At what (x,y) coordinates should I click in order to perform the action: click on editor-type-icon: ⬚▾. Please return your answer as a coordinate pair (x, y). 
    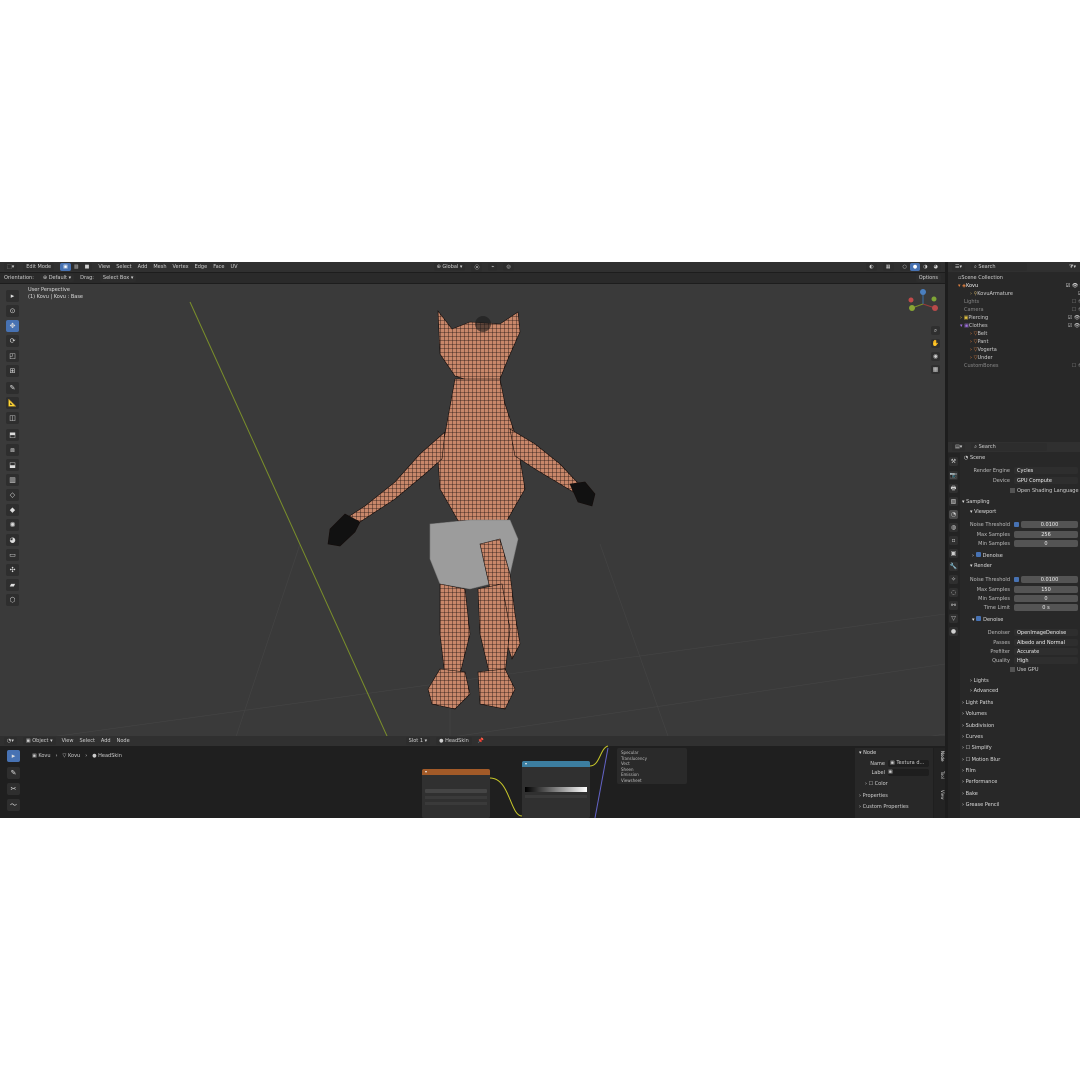
    Looking at the image, I should click on (11, 267).